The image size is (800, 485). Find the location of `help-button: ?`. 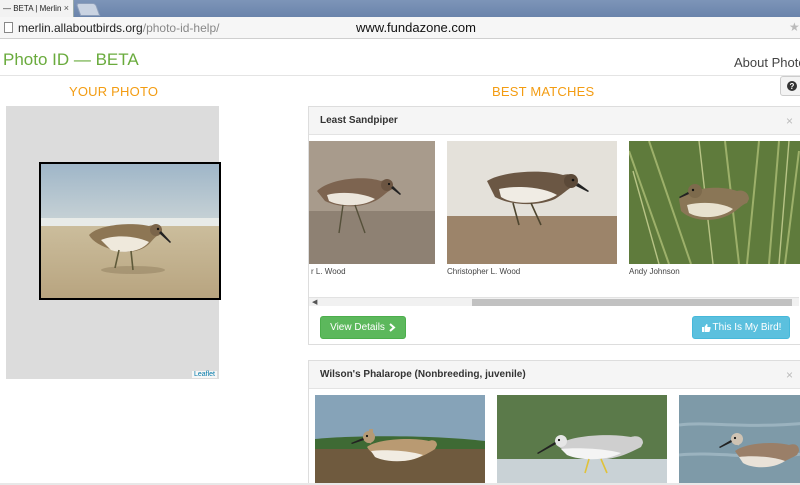

help-button: ? is located at coordinates (790, 86).